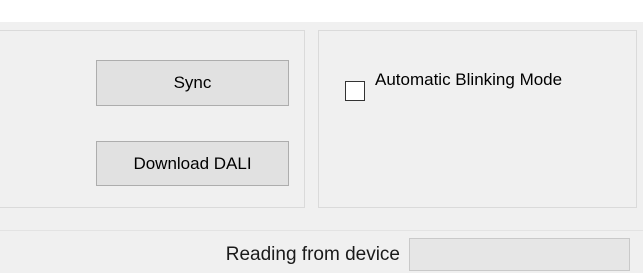  Describe the element at coordinates (519, 254) in the screenshot. I see `reading-status-field` at that location.